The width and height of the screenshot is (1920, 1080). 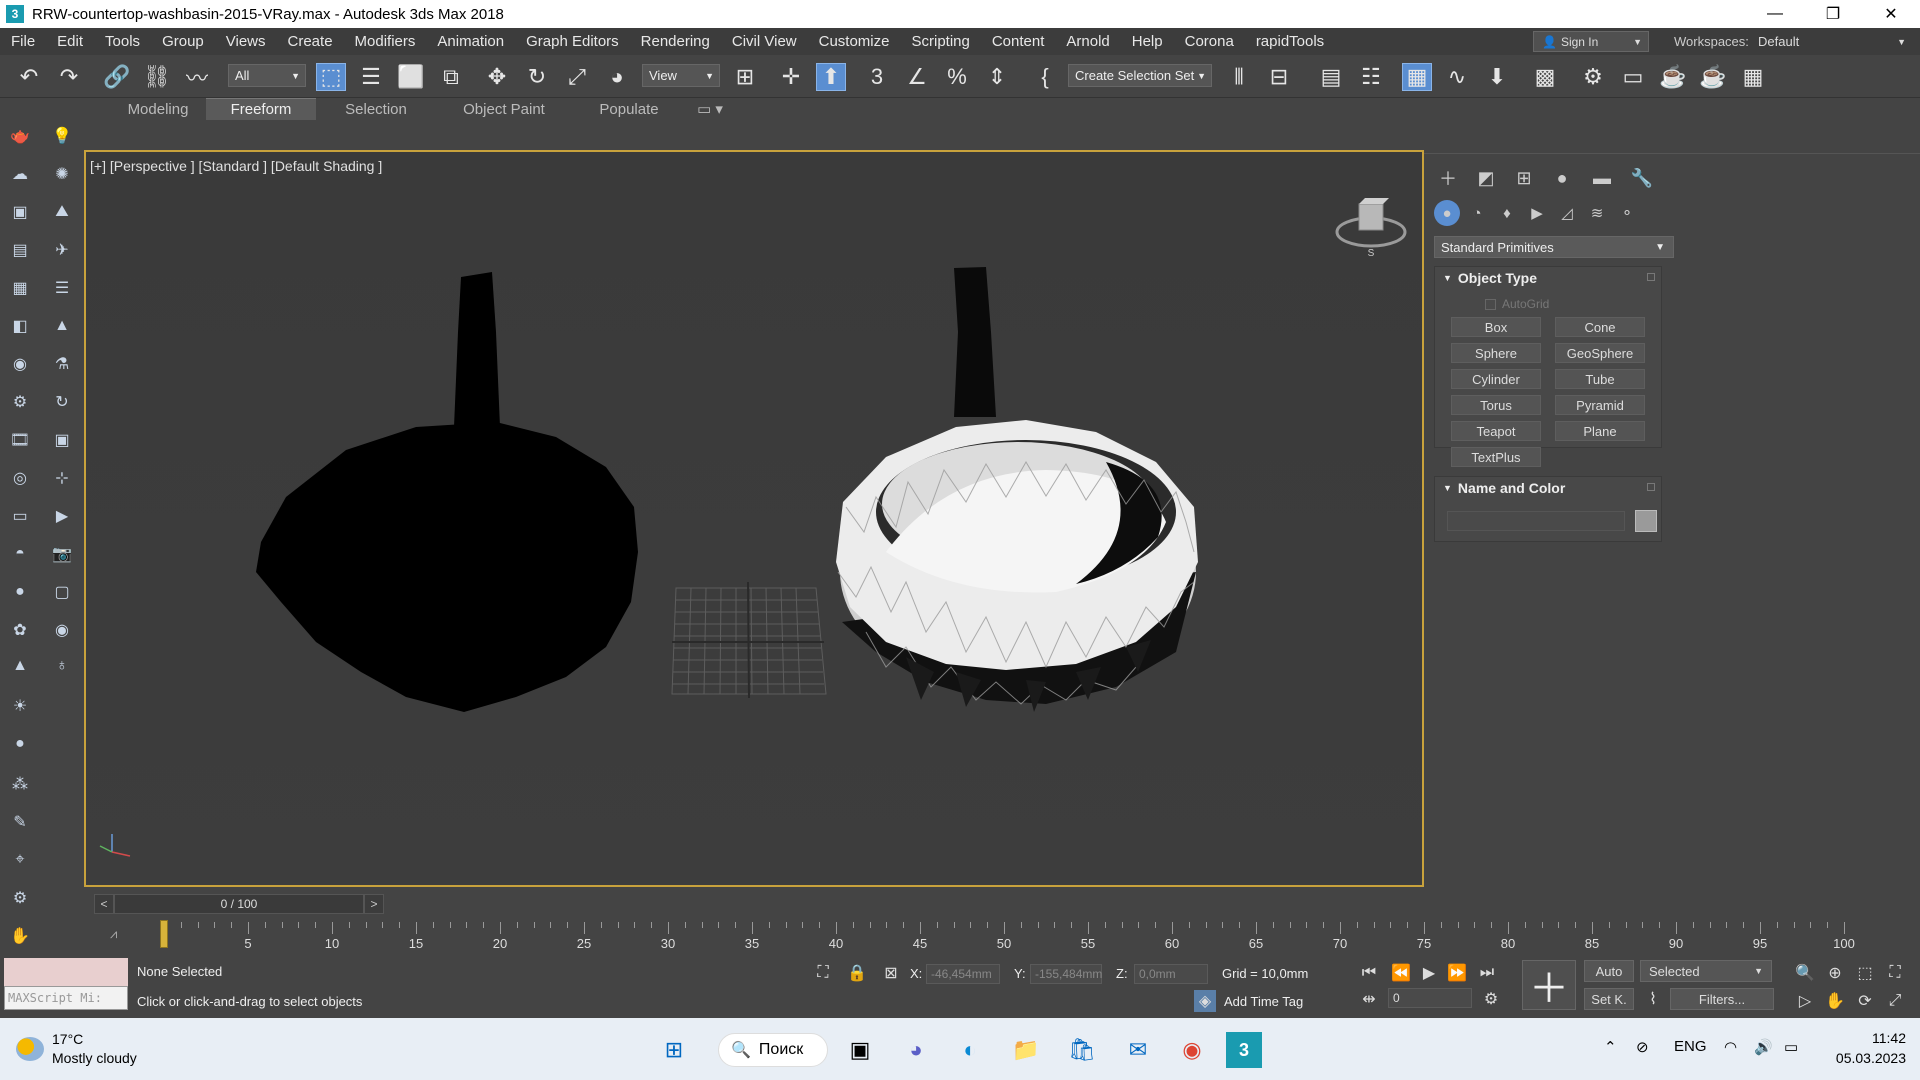 What do you see at coordinates (831, 77) in the screenshot?
I see `keyboard-shortcut-override-icon: ⬆` at bounding box center [831, 77].